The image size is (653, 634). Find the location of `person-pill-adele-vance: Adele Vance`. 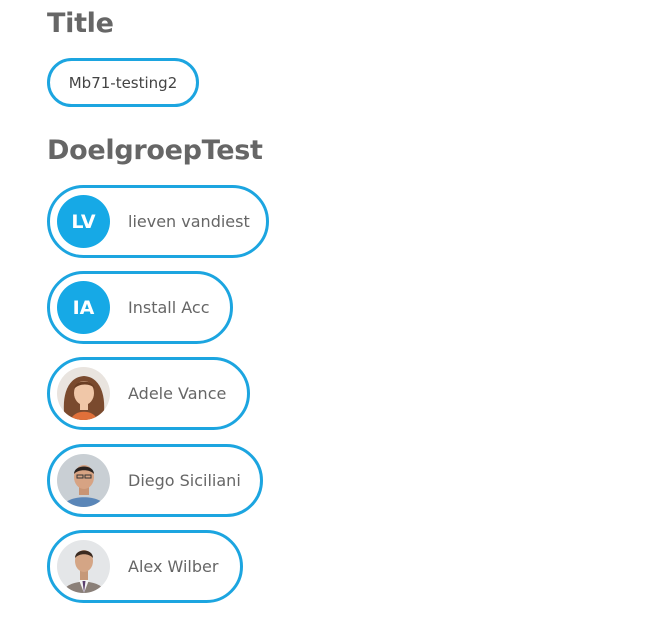

person-pill-adele-vance: Adele Vance is located at coordinates (148, 393).